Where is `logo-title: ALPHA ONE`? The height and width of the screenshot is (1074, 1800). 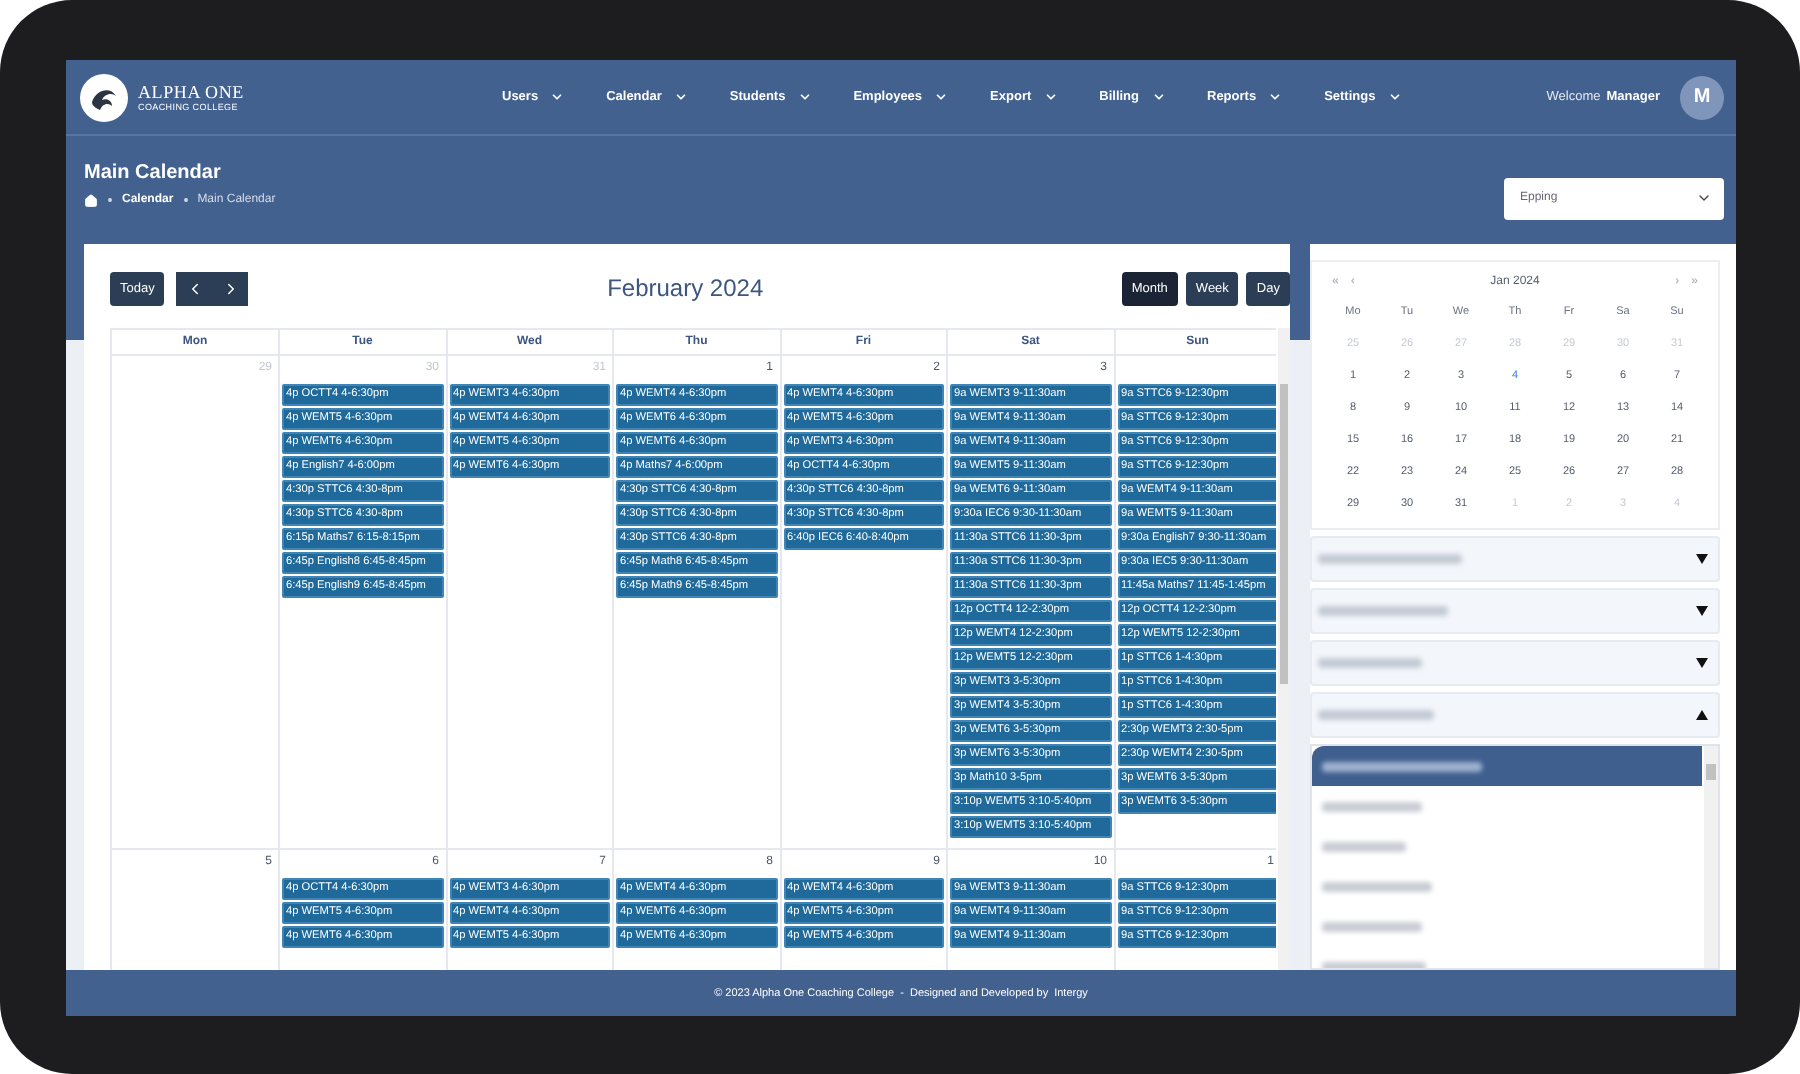 logo-title: ALPHA ONE is located at coordinates (191, 92).